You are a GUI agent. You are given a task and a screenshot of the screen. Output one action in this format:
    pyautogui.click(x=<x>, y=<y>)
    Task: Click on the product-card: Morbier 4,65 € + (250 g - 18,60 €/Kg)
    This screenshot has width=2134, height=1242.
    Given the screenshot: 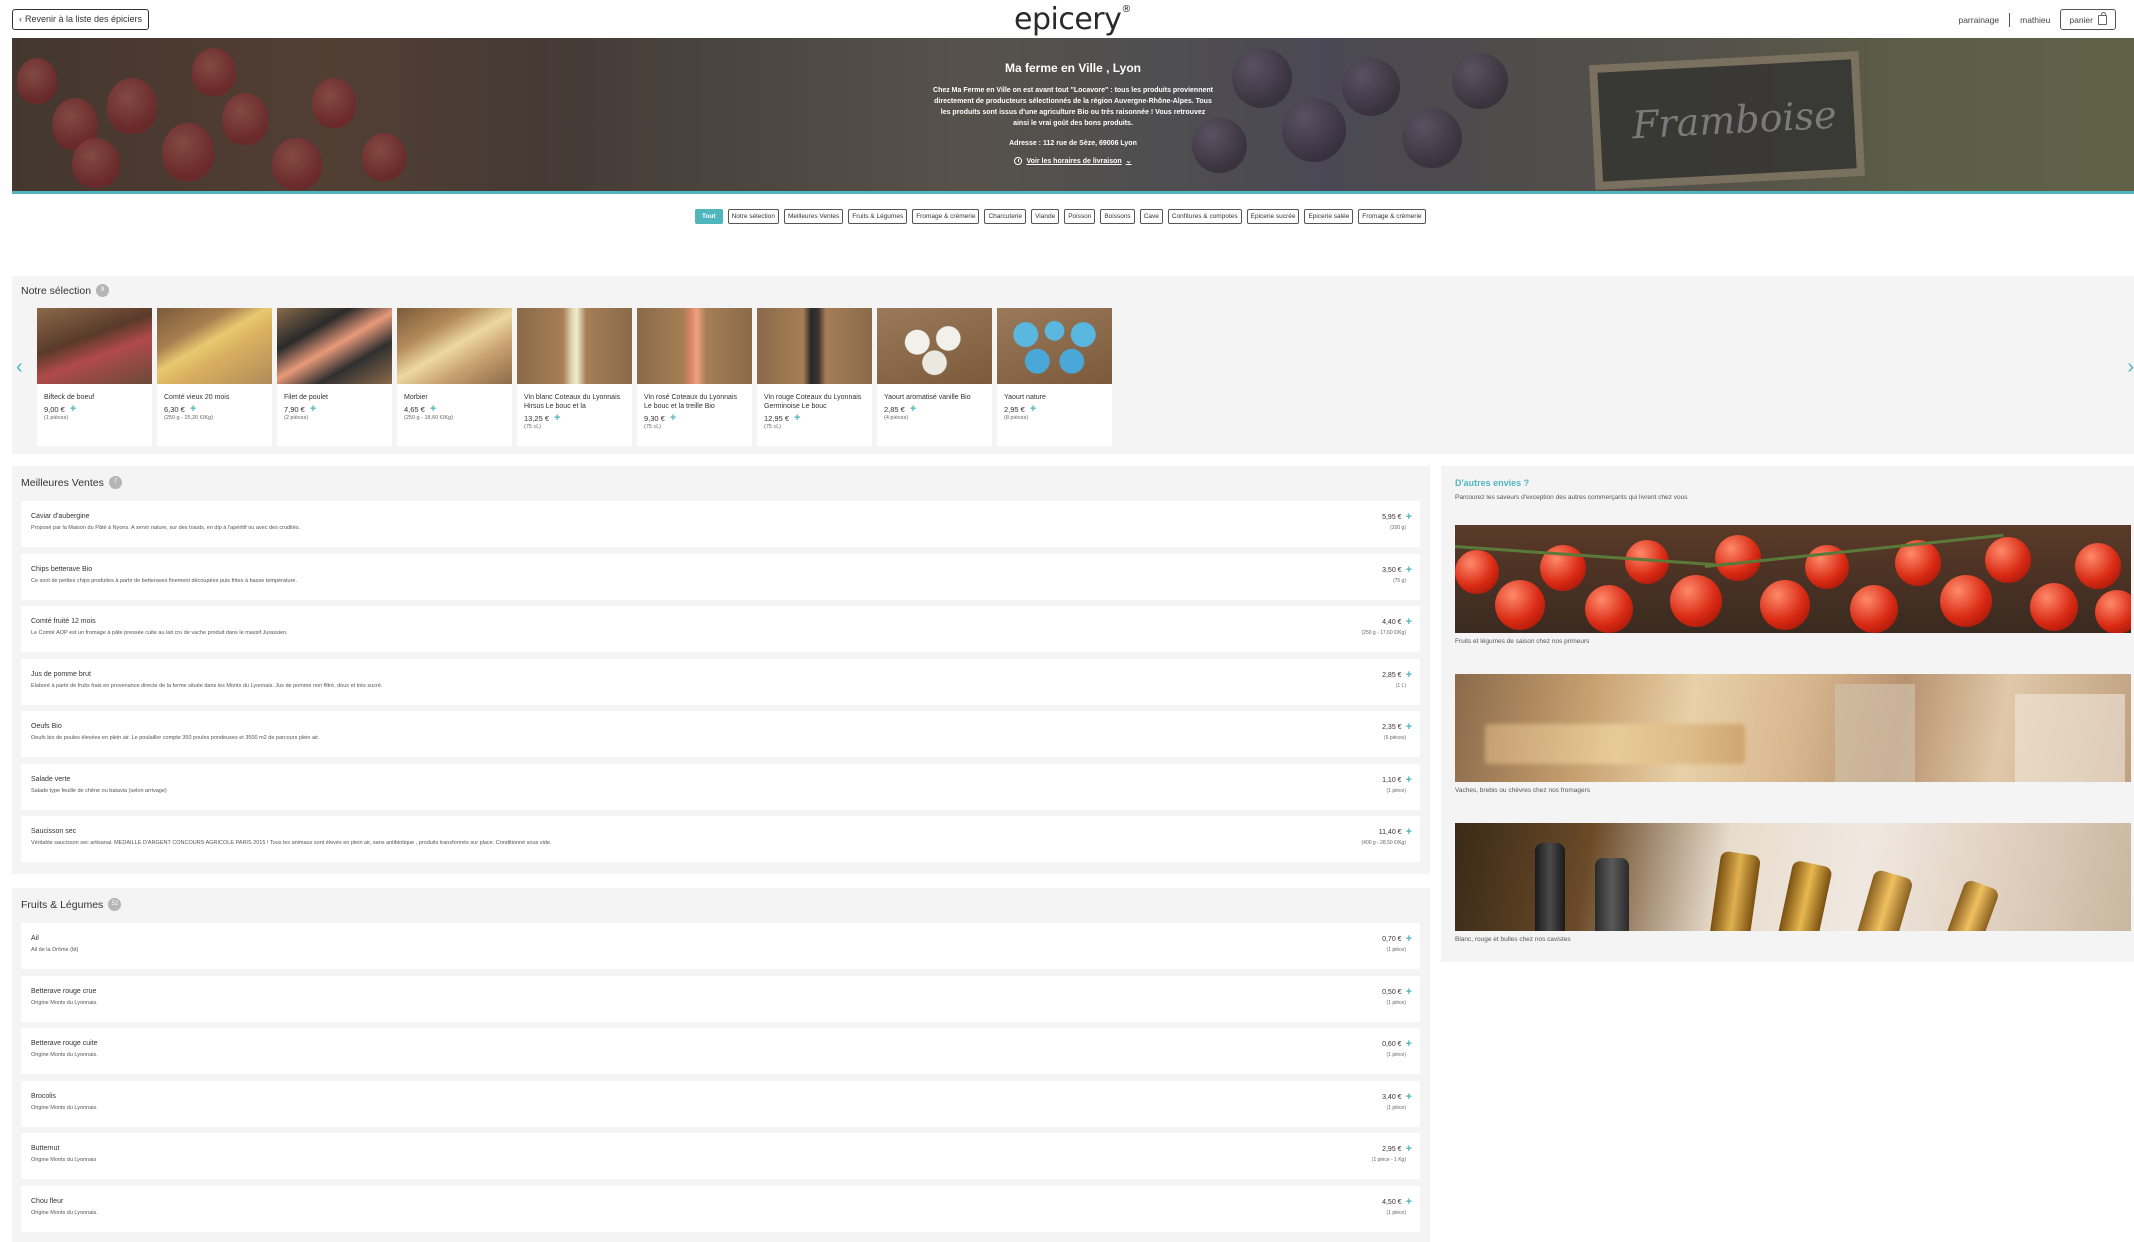 What is the action you would take?
    pyautogui.click(x=454, y=377)
    